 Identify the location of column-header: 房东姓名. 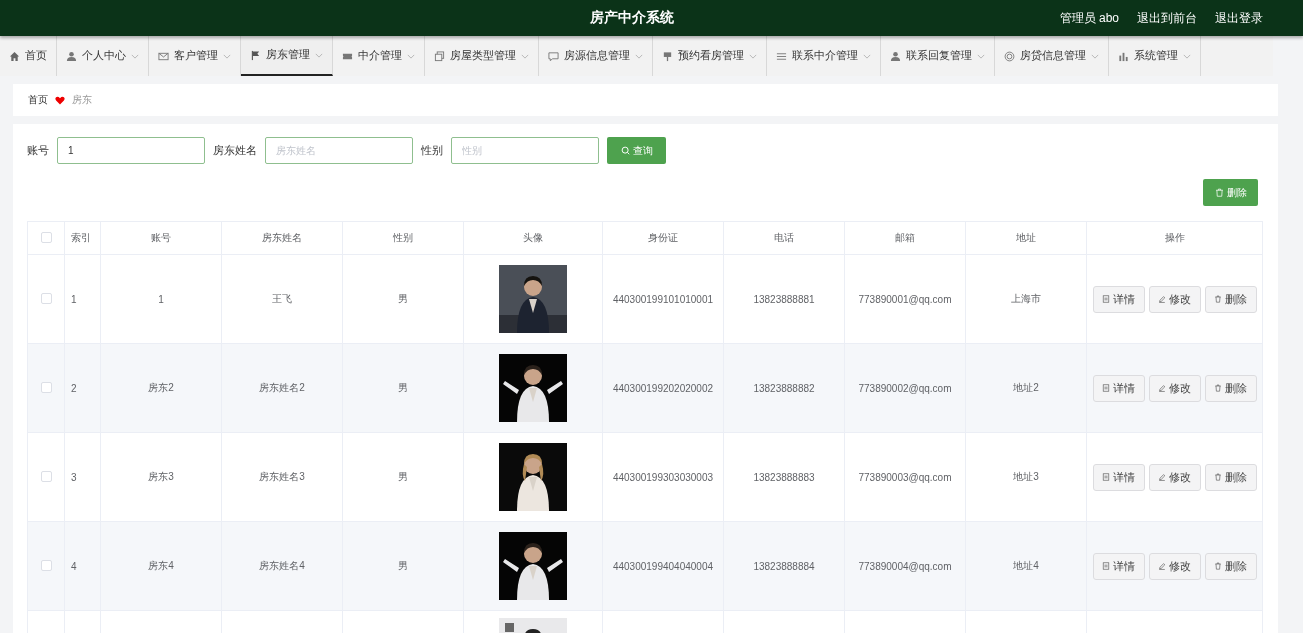
(282, 238).